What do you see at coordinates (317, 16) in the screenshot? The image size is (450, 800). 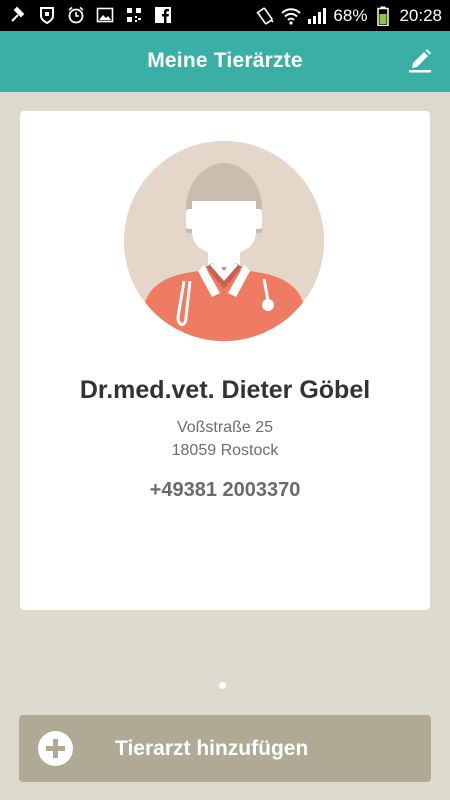 I see `signal-icon` at bounding box center [317, 16].